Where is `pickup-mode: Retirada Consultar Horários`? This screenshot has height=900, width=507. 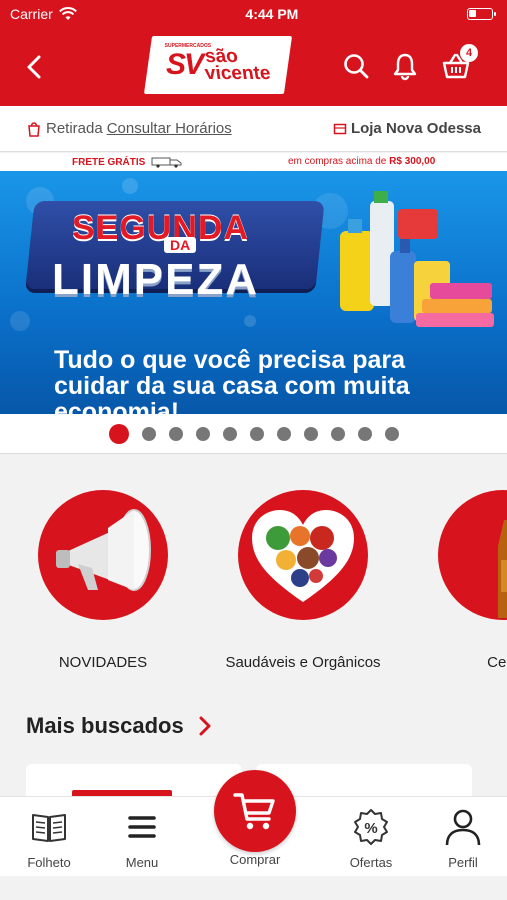 pickup-mode: Retirada Consultar Horários is located at coordinates (129, 128).